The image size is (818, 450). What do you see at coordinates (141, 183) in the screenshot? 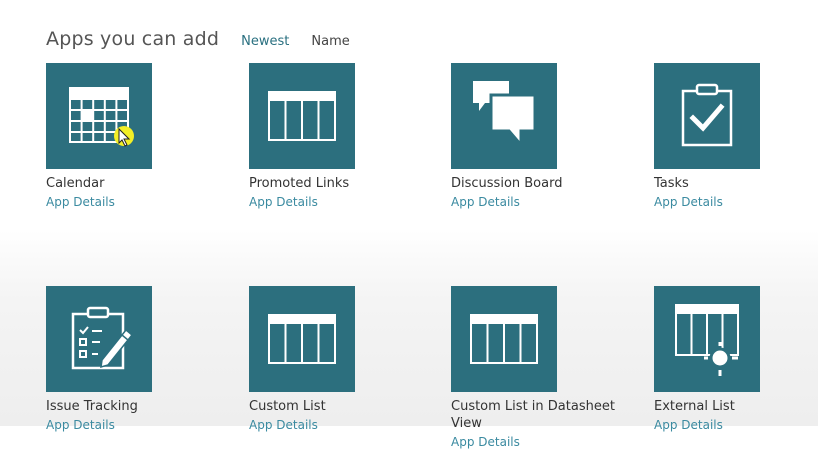
I see `app-title: Calendar` at bounding box center [141, 183].